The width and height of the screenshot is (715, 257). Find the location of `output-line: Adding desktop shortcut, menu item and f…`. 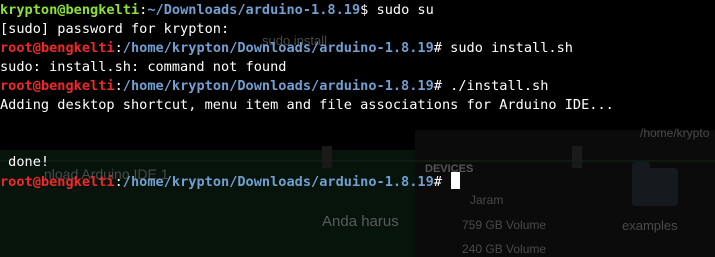

output-line: Adding desktop shortcut, menu item and f… is located at coordinates (357, 105).